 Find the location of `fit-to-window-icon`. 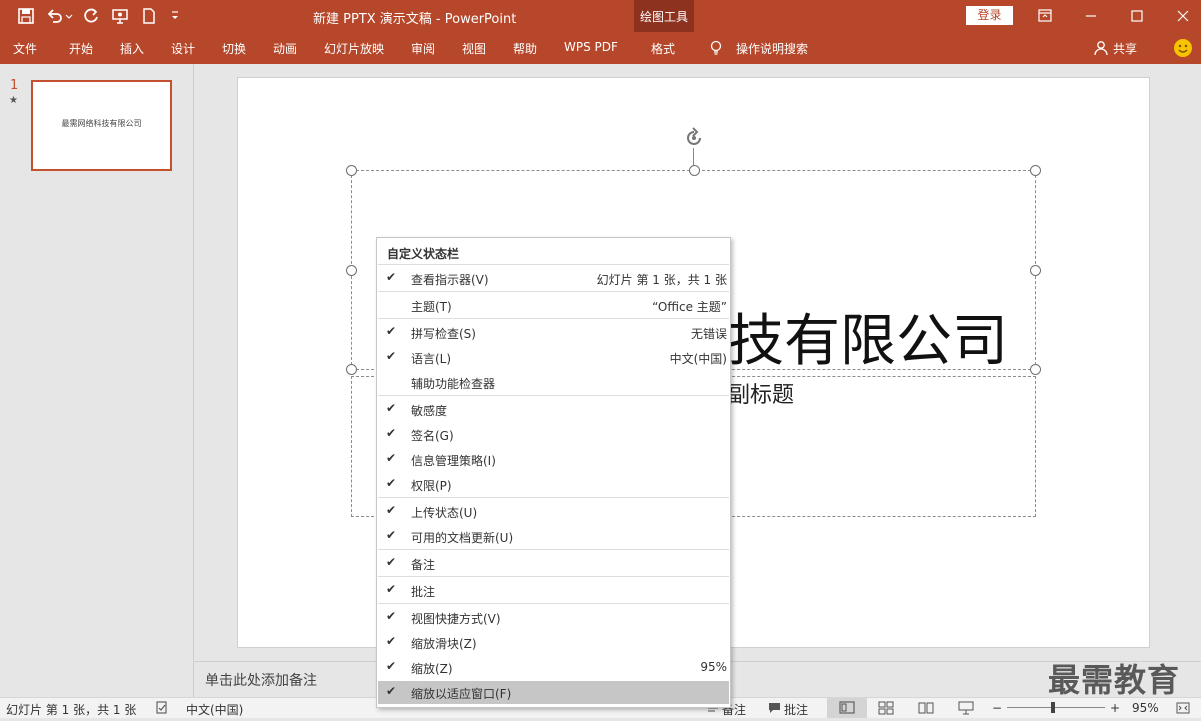

fit-to-window-icon is located at coordinates (1183, 708).